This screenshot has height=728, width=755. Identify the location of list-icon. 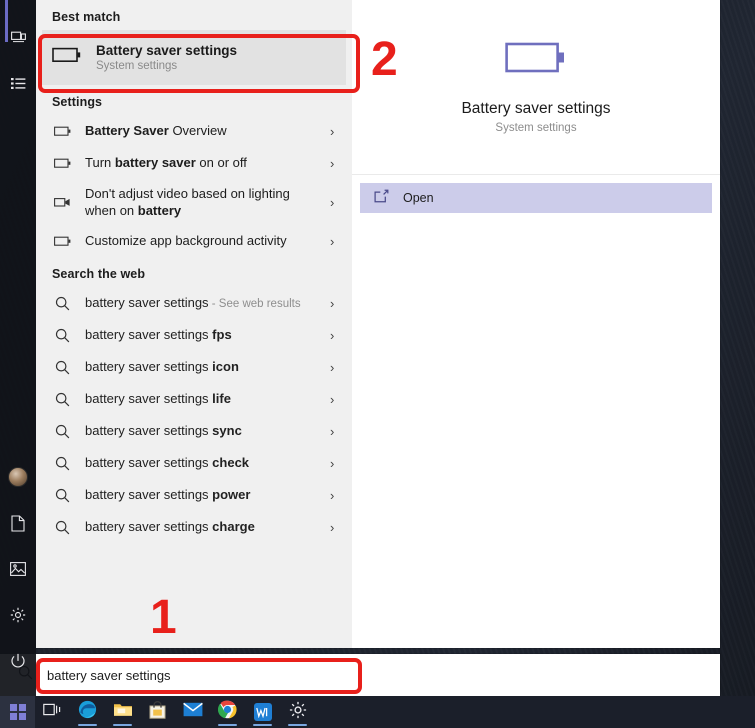
(18, 83).